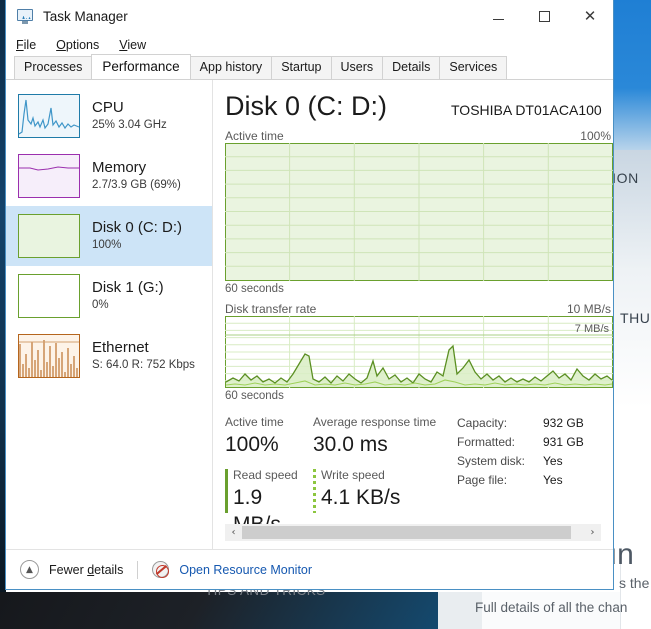  I want to click on write-speed-label: Write speed, so click(353, 475).